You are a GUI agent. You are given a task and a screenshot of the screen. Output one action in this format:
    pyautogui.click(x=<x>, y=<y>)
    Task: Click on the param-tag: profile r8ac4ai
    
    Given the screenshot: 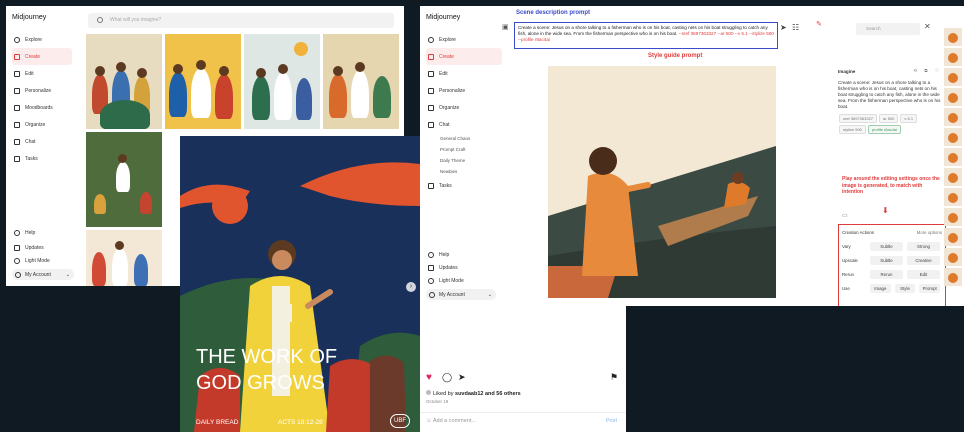 What is the action you would take?
    pyautogui.click(x=884, y=129)
    